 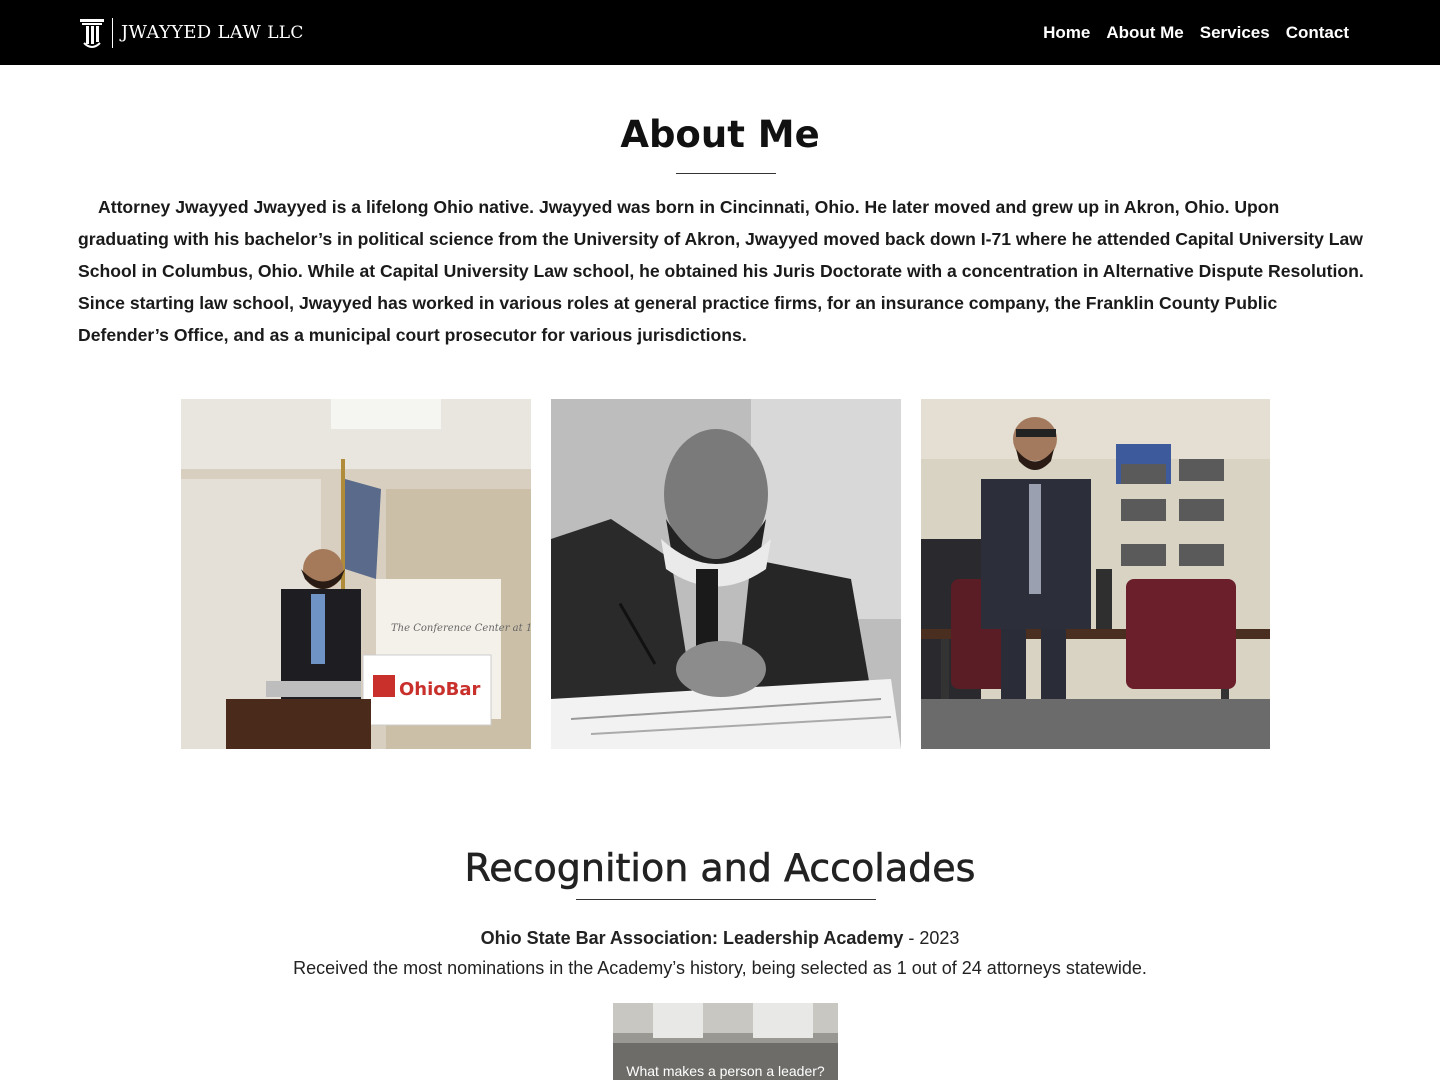 What do you see at coordinates (1235, 33) in the screenshot?
I see `nav-services: Services` at bounding box center [1235, 33].